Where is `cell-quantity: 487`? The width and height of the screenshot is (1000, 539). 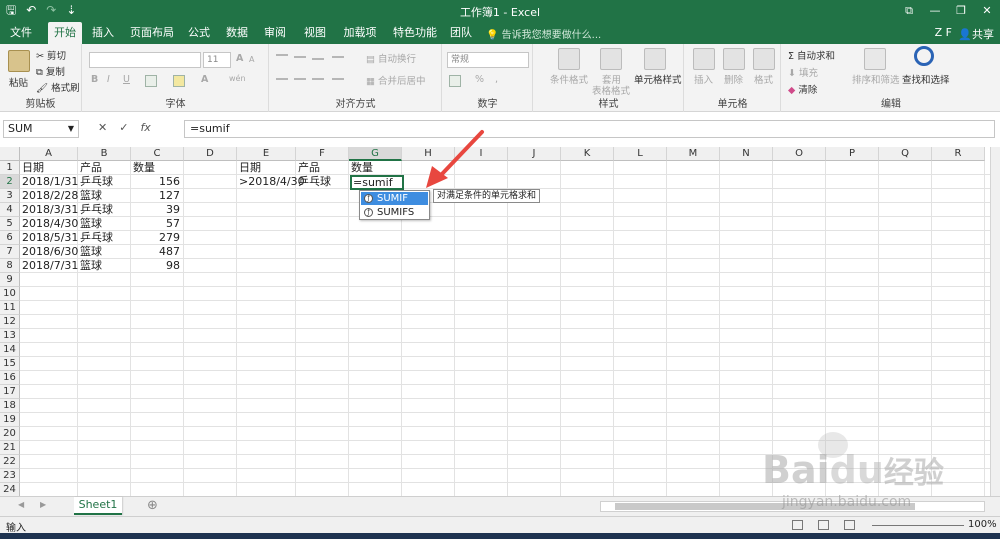 cell-quantity: 487 is located at coordinates (158, 252).